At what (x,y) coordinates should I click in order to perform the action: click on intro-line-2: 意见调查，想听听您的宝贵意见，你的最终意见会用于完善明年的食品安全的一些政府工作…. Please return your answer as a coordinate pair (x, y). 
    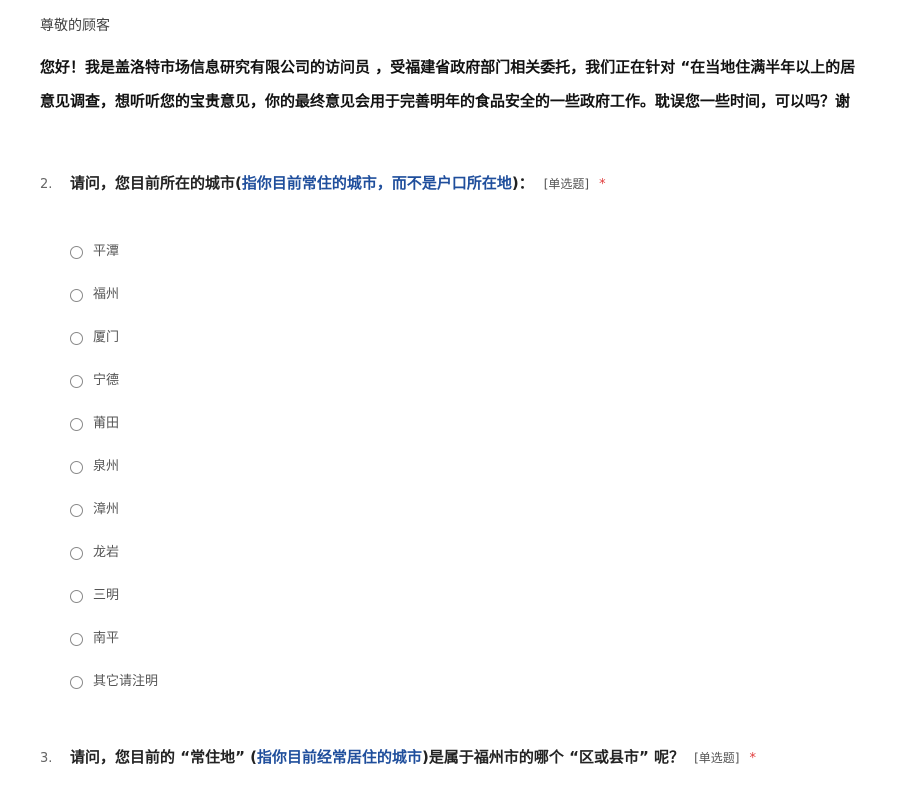
    Looking at the image, I should click on (445, 101).